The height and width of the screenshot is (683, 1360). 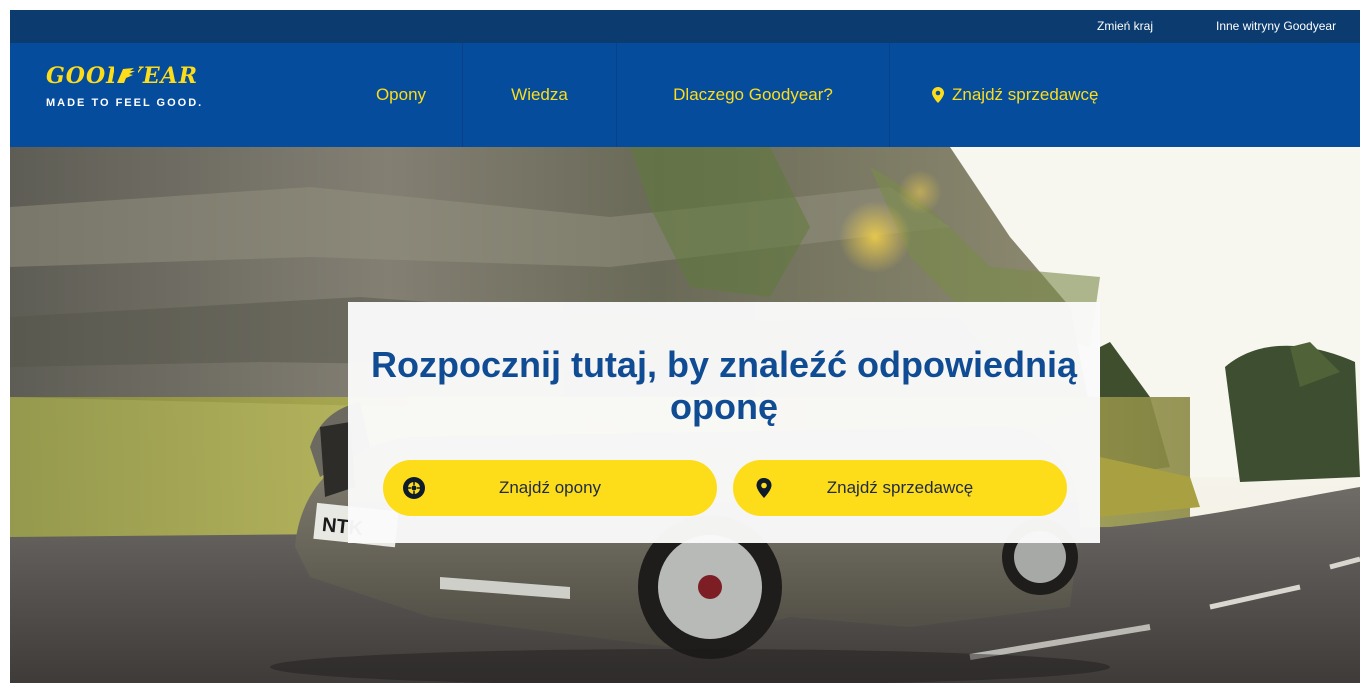 I want to click on other-sites-link: Inne witryny Goodyear, so click(x=1276, y=26).